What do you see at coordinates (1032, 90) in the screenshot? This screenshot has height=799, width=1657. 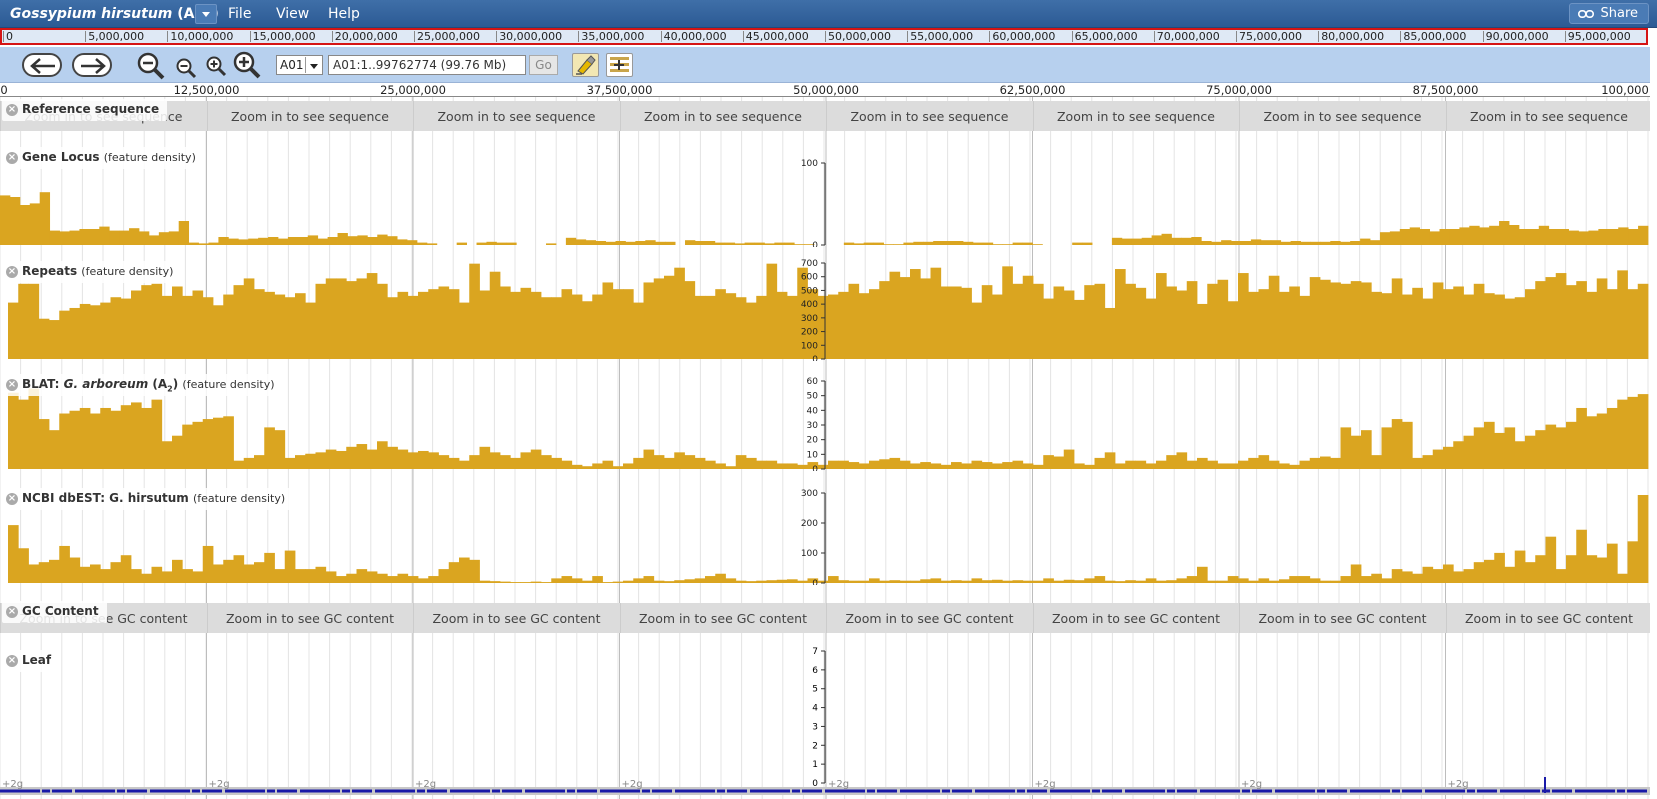 I see `ruler-tick: 62,500,000` at bounding box center [1032, 90].